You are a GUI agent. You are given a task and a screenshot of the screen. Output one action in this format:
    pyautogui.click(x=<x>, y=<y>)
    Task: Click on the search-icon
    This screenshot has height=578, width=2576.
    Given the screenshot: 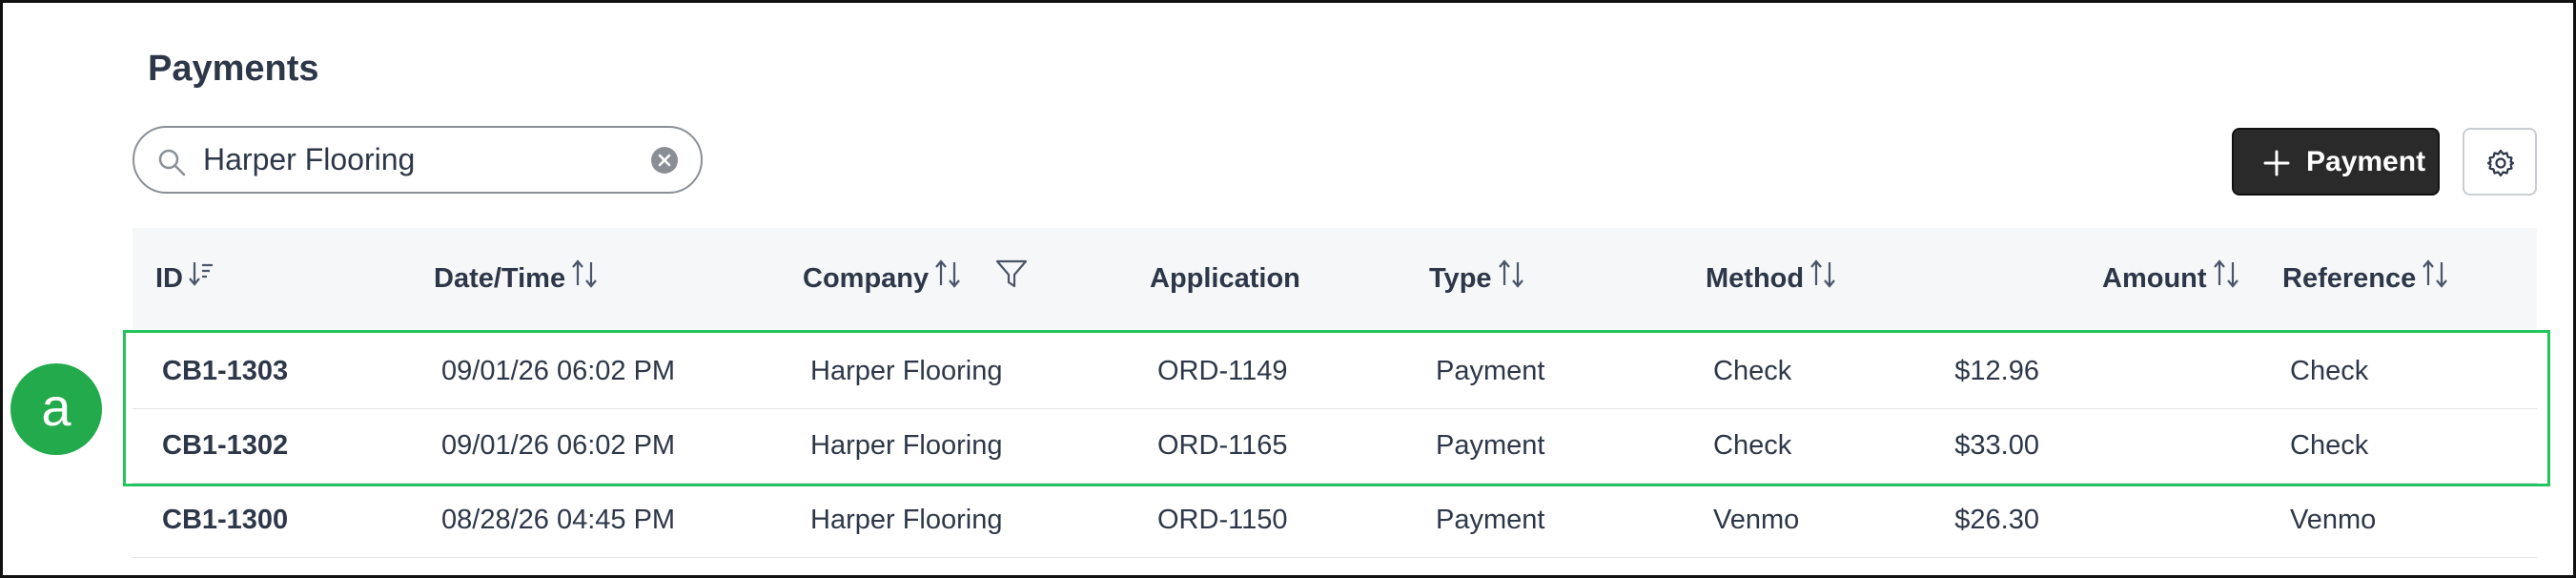 What is the action you would take?
    pyautogui.click(x=172, y=163)
    